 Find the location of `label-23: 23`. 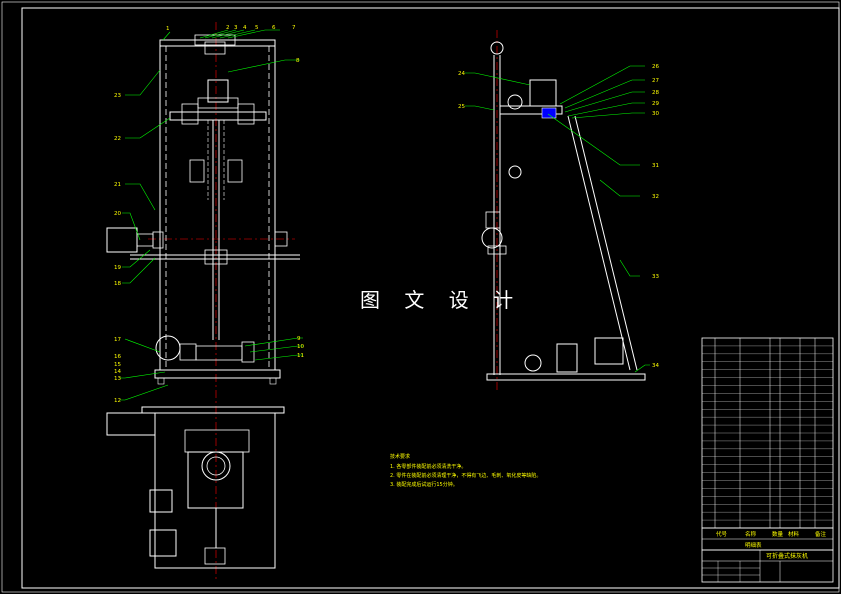

label-23: 23 is located at coordinates (117, 96).